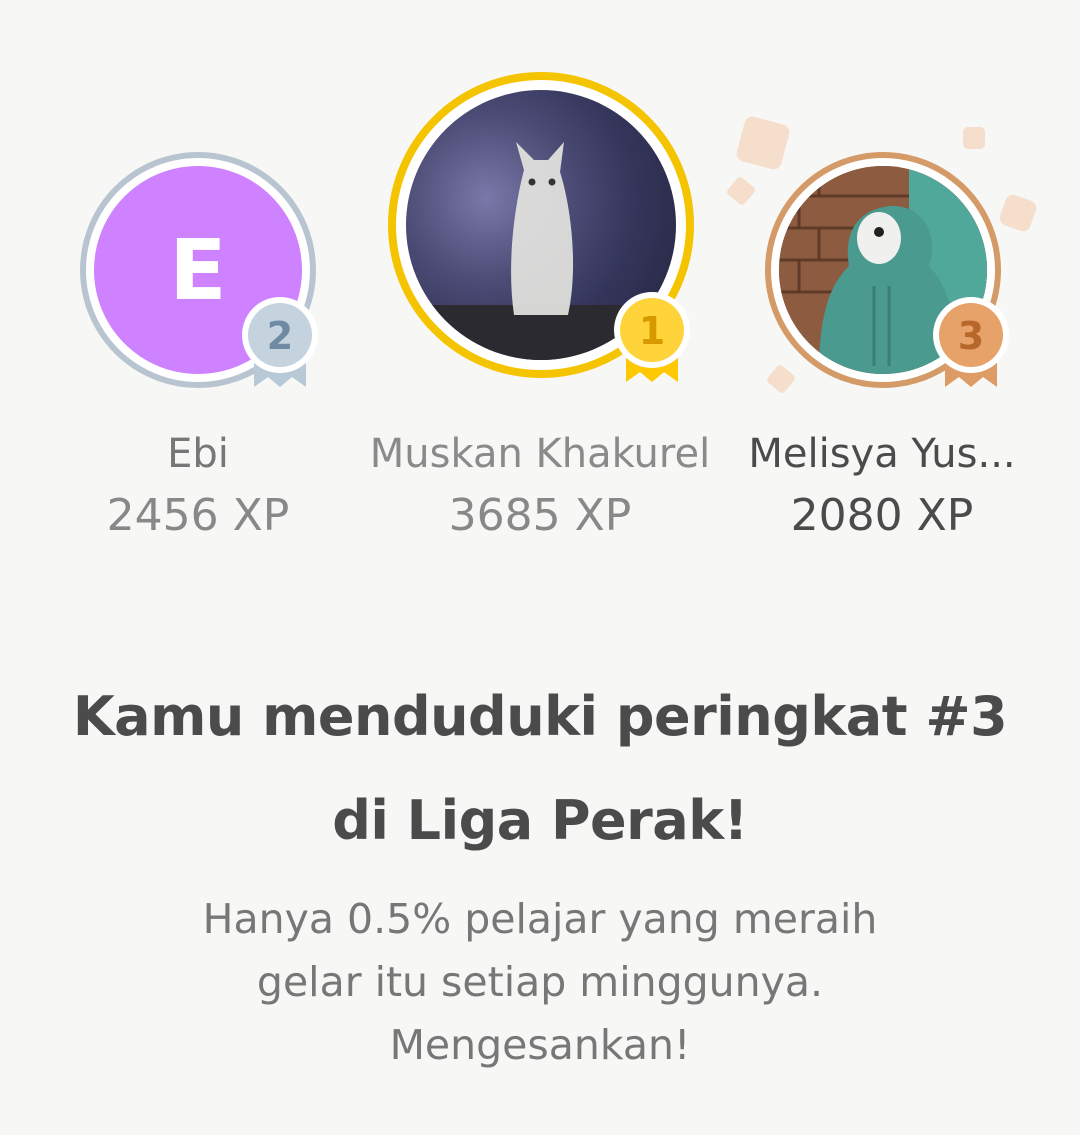  I want to click on player-name: Muskan Khakurel, so click(540, 454).